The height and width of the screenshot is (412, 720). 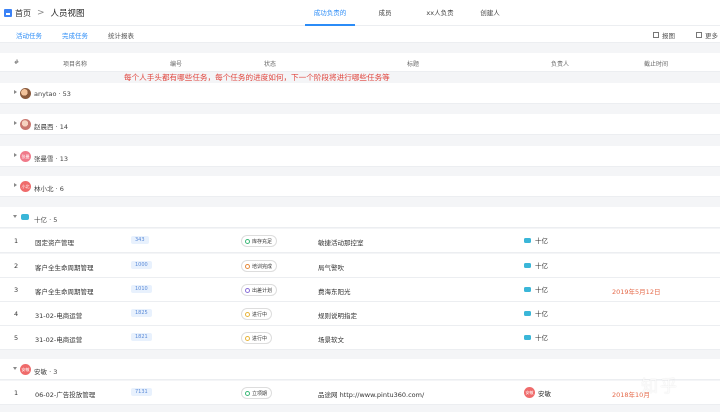 I want to click on top-bar: 首页 > 人员视图 成功负责的 成员 xx人负责 创建人, so click(x=360, y=13).